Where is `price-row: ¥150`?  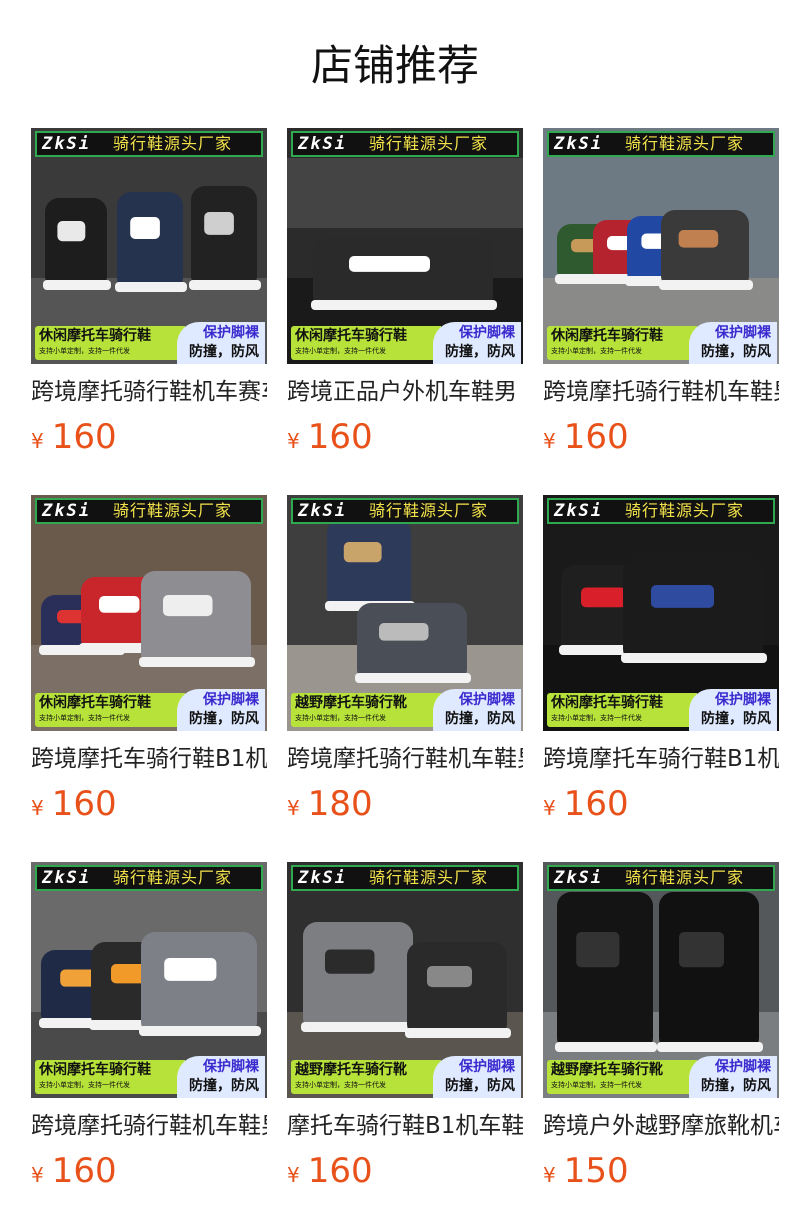 price-row: ¥150 is located at coordinates (661, 1171).